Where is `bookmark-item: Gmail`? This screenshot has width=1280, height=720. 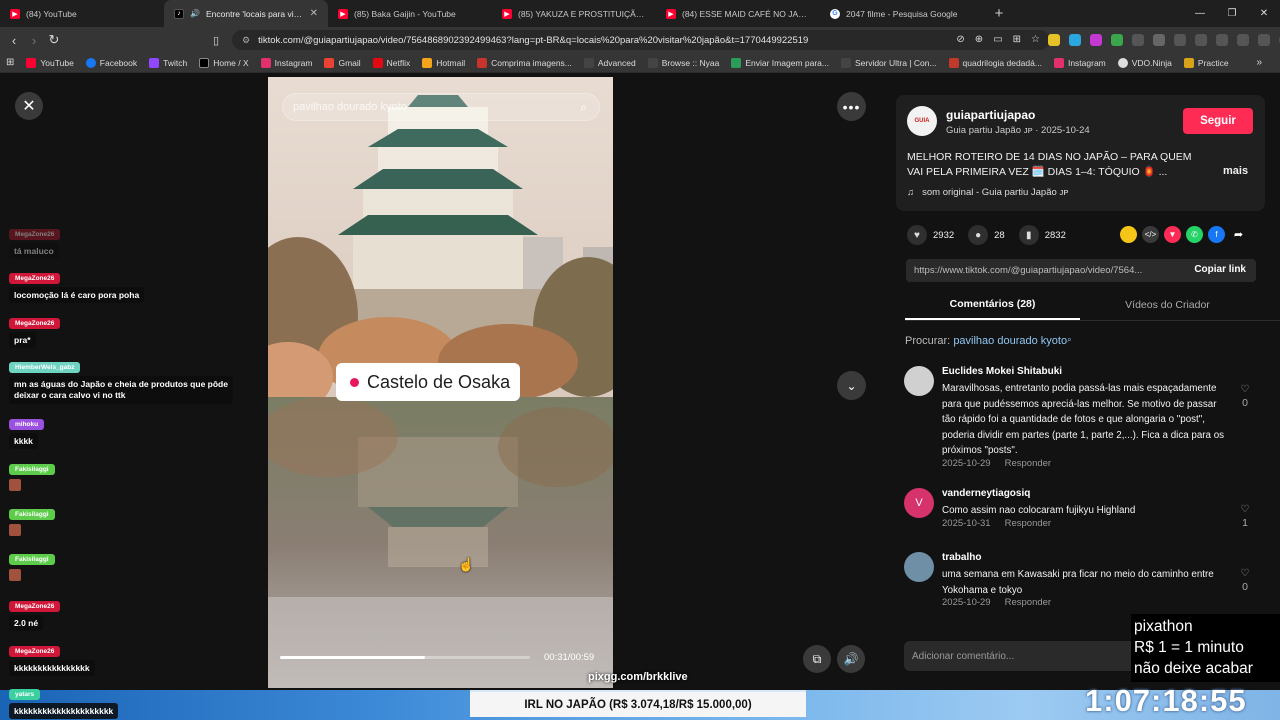
bookmark-item: Gmail is located at coordinates (342, 62).